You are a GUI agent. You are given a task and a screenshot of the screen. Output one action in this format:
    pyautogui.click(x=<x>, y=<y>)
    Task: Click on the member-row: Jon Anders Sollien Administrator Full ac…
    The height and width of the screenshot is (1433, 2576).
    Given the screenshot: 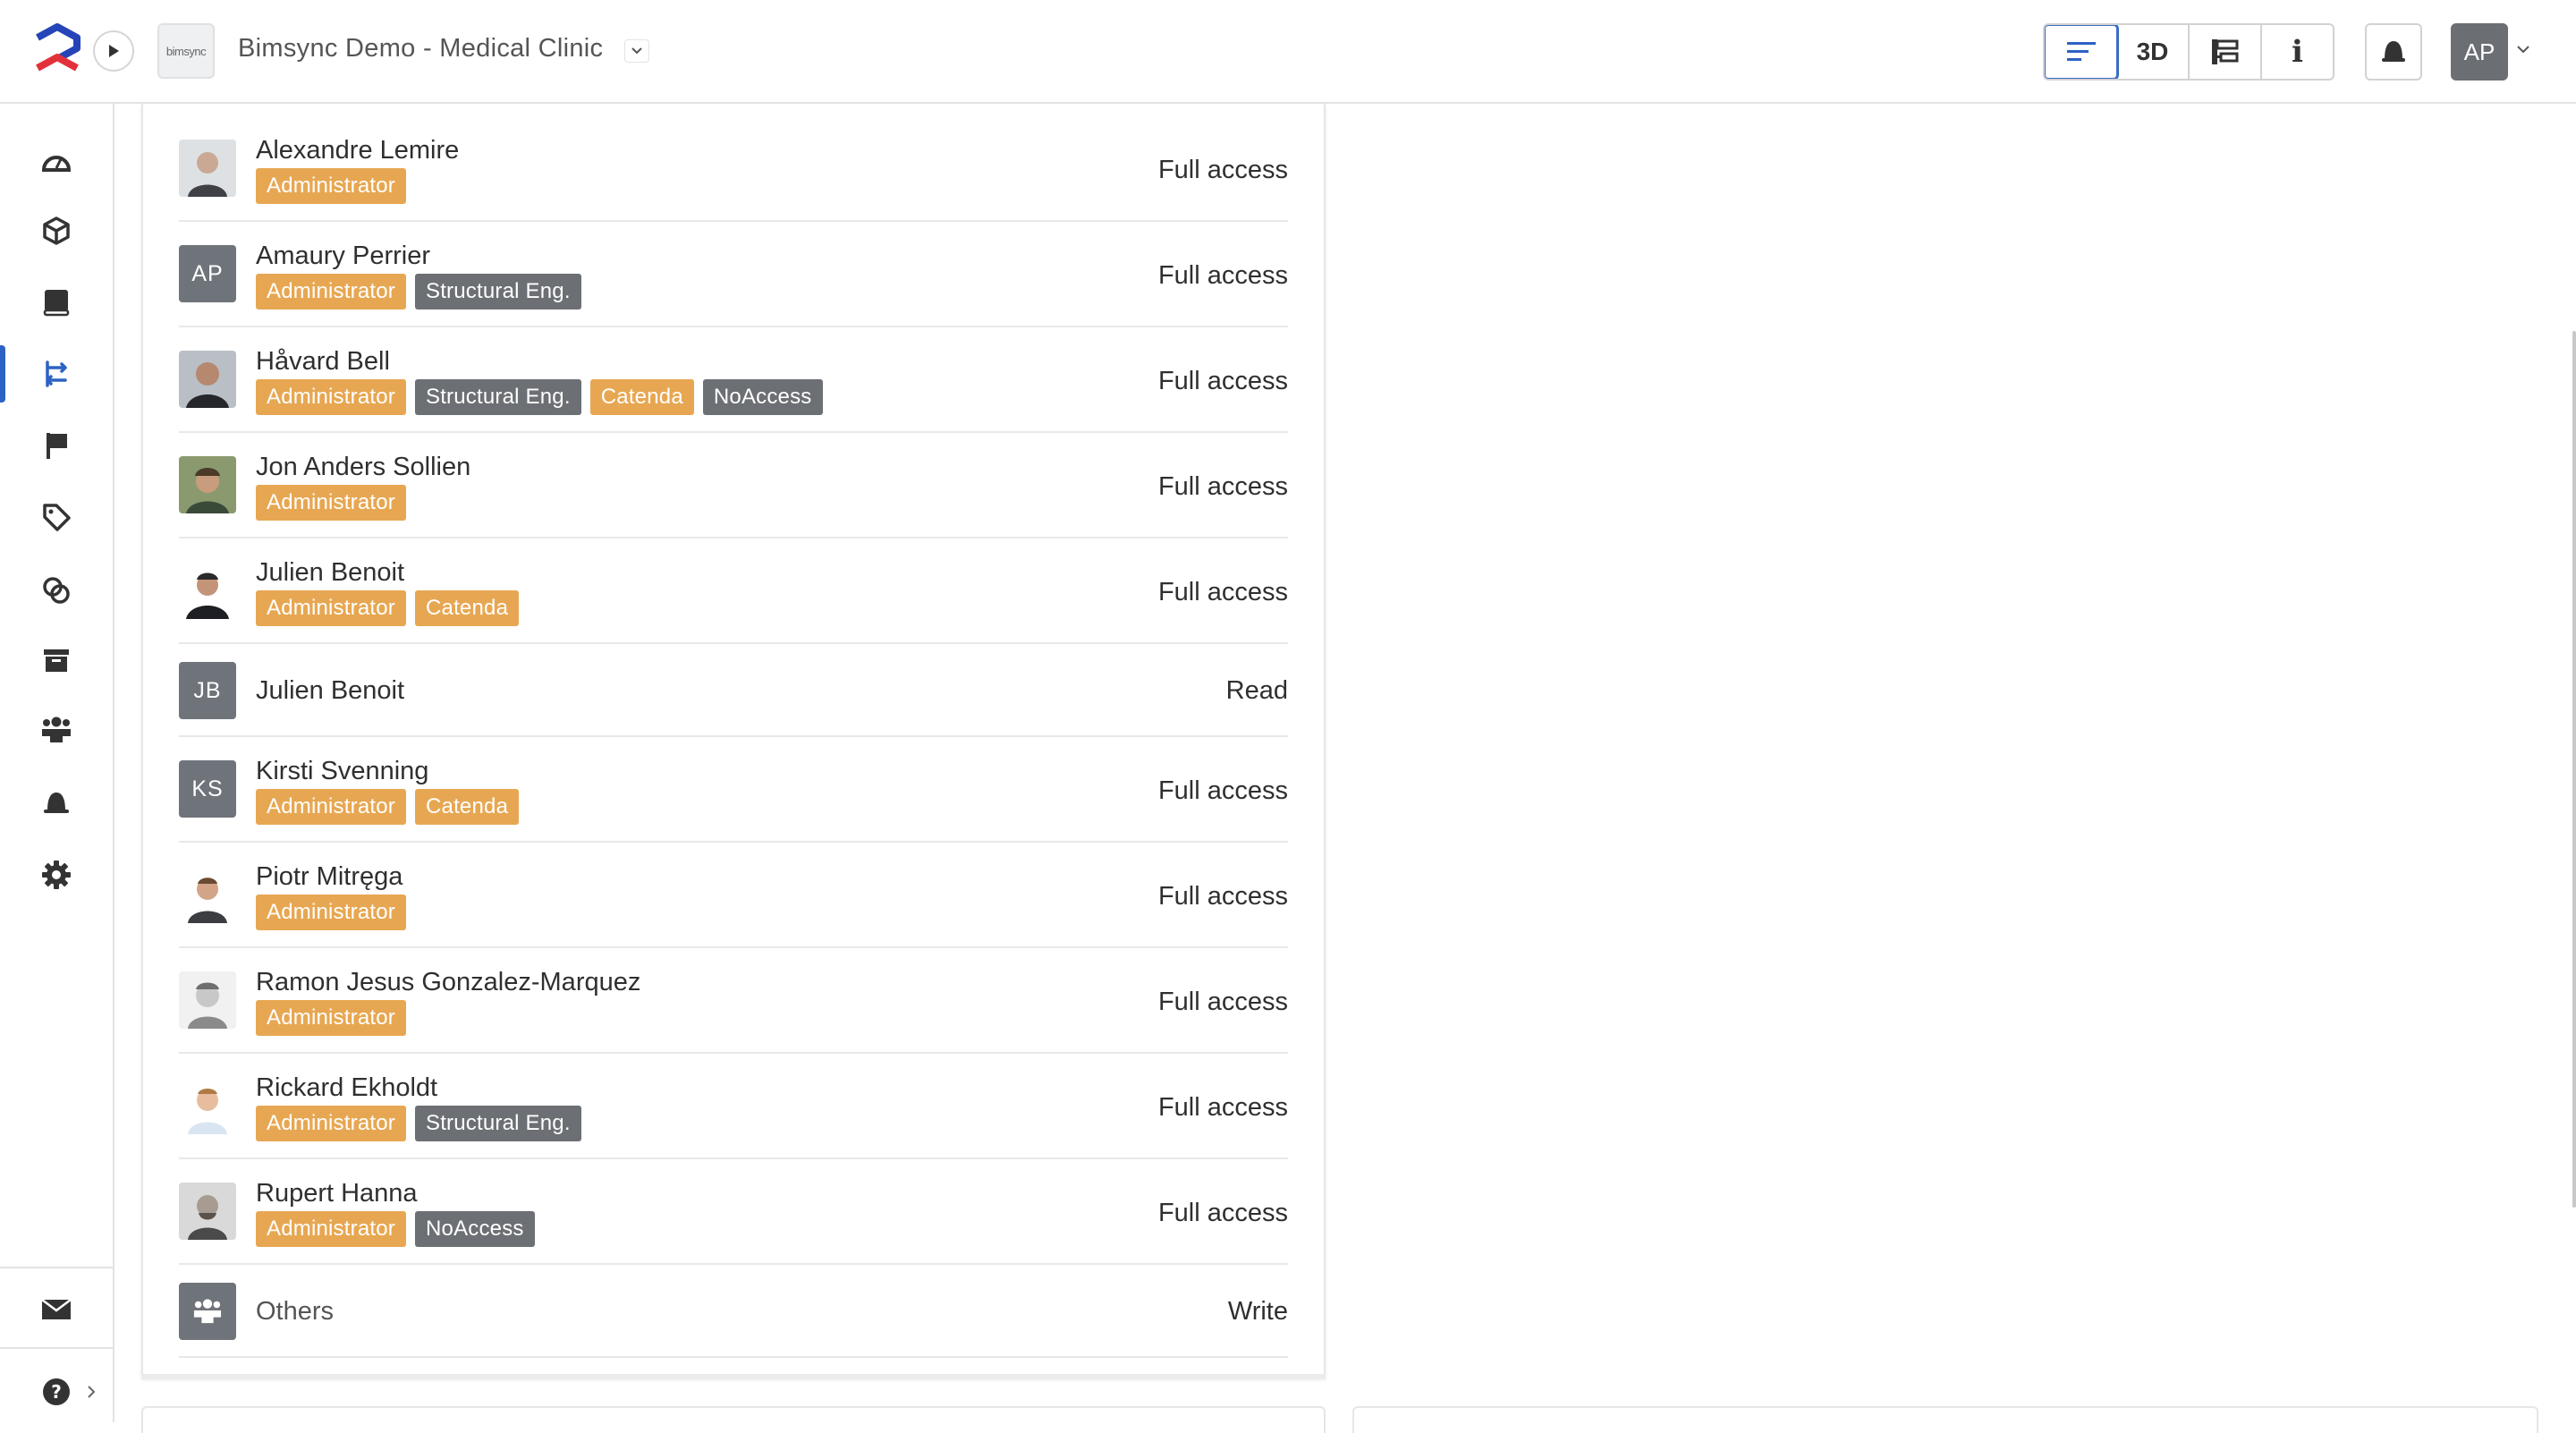 What is the action you would take?
    pyautogui.click(x=733, y=485)
    